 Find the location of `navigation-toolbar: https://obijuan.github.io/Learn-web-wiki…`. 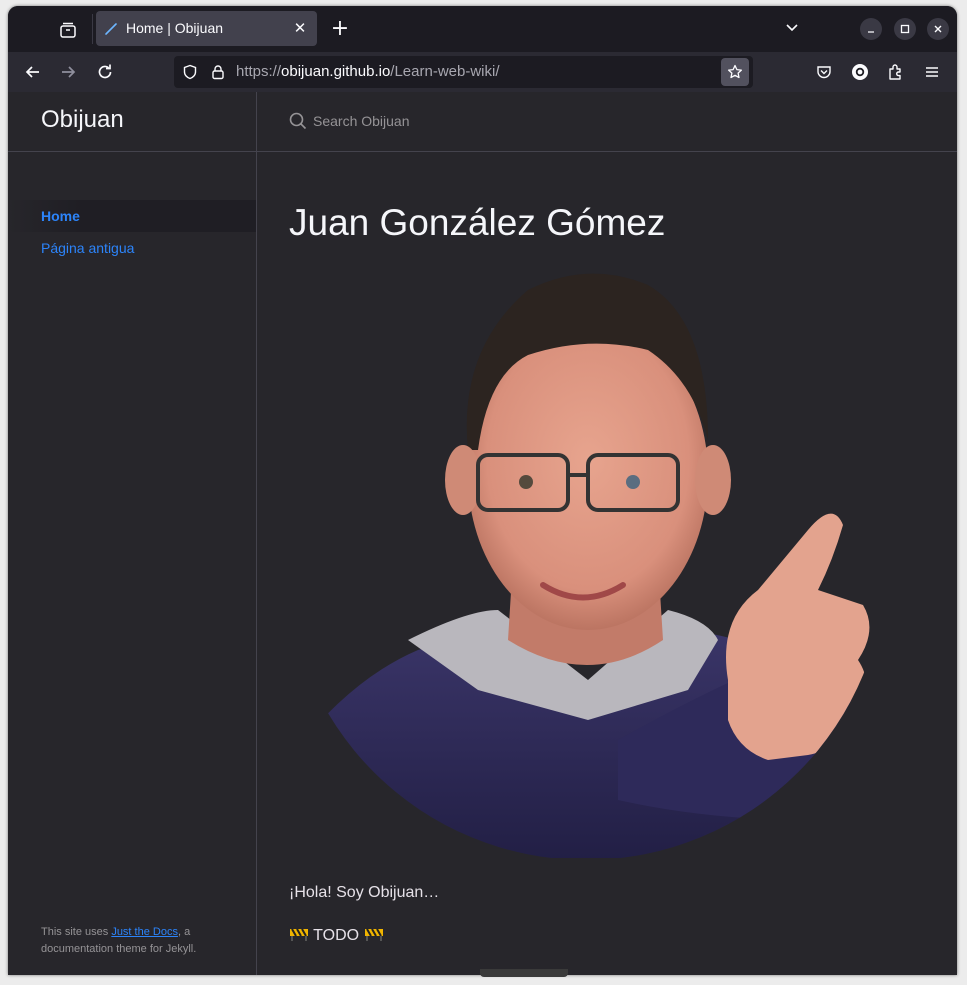

navigation-toolbar: https://obijuan.github.io/Learn-web-wiki… is located at coordinates (482, 72).